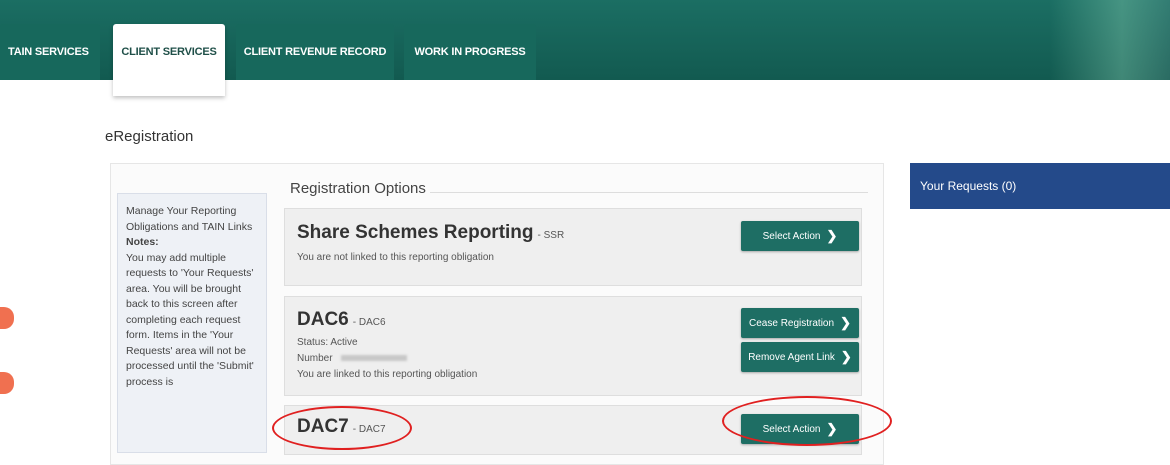 The height and width of the screenshot is (465, 1170). Describe the element at coordinates (791, 357) in the screenshot. I see `button-label: Remove Agent Link` at that location.